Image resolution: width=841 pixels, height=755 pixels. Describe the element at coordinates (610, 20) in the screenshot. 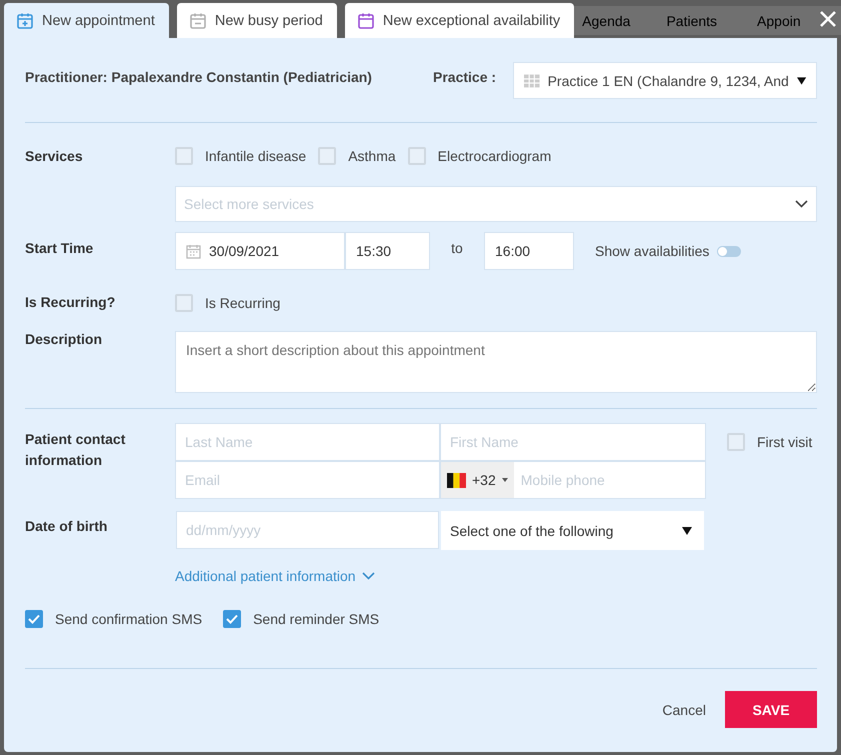

I see `app-tab: Agenda` at that location.